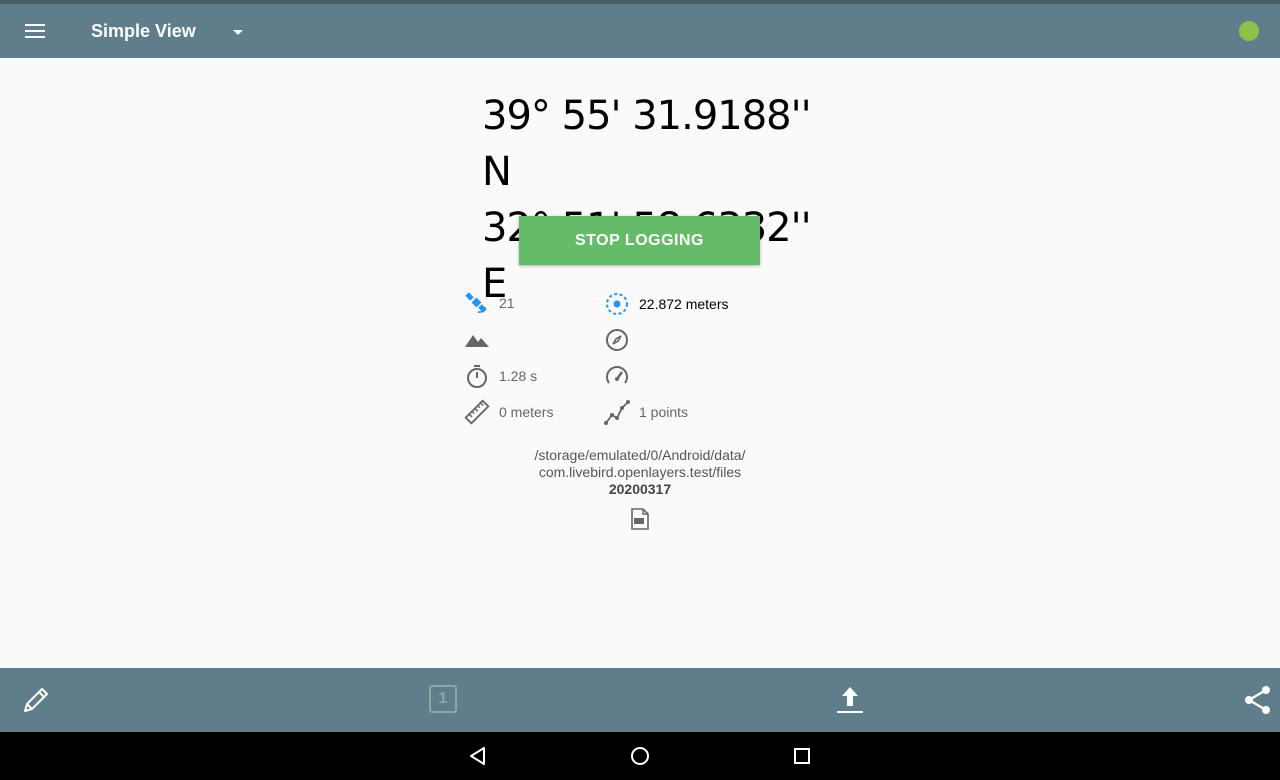 The width and height of the screenshot is (1280, 780). What do you see at coordinates (640, 700) in the screenshot?
I see `bottom-toolbar: 1` at bounding box center [640, 700].